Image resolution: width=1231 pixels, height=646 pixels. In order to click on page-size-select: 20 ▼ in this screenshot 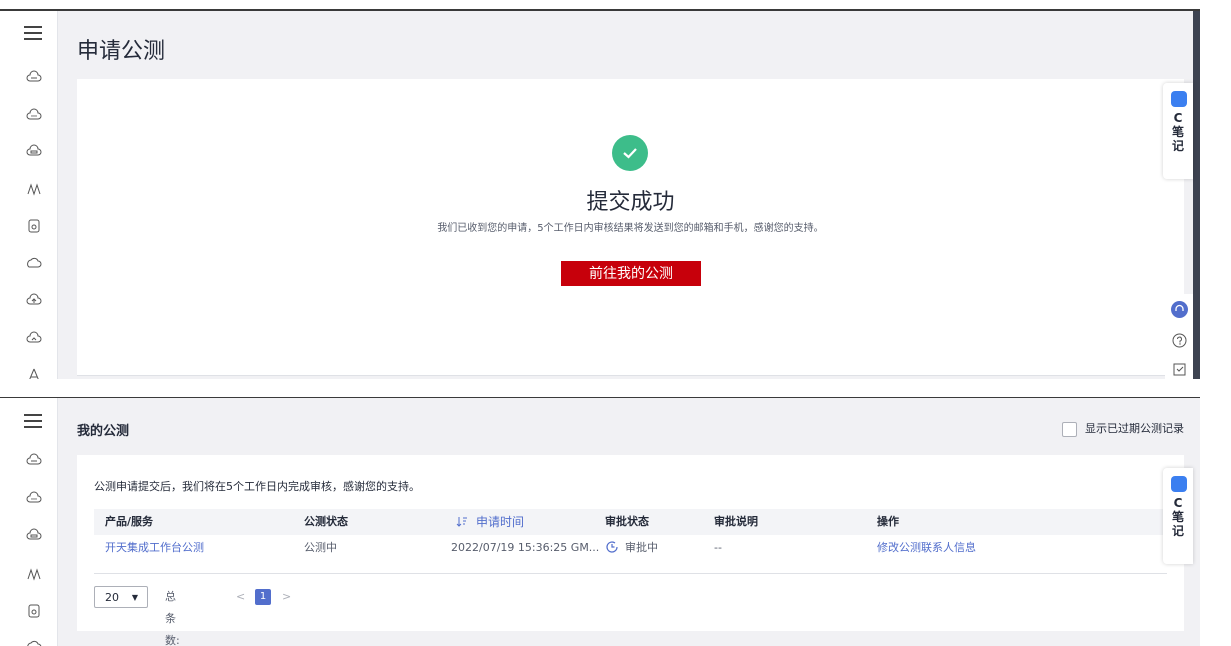, I will do `click(121, 597)`.